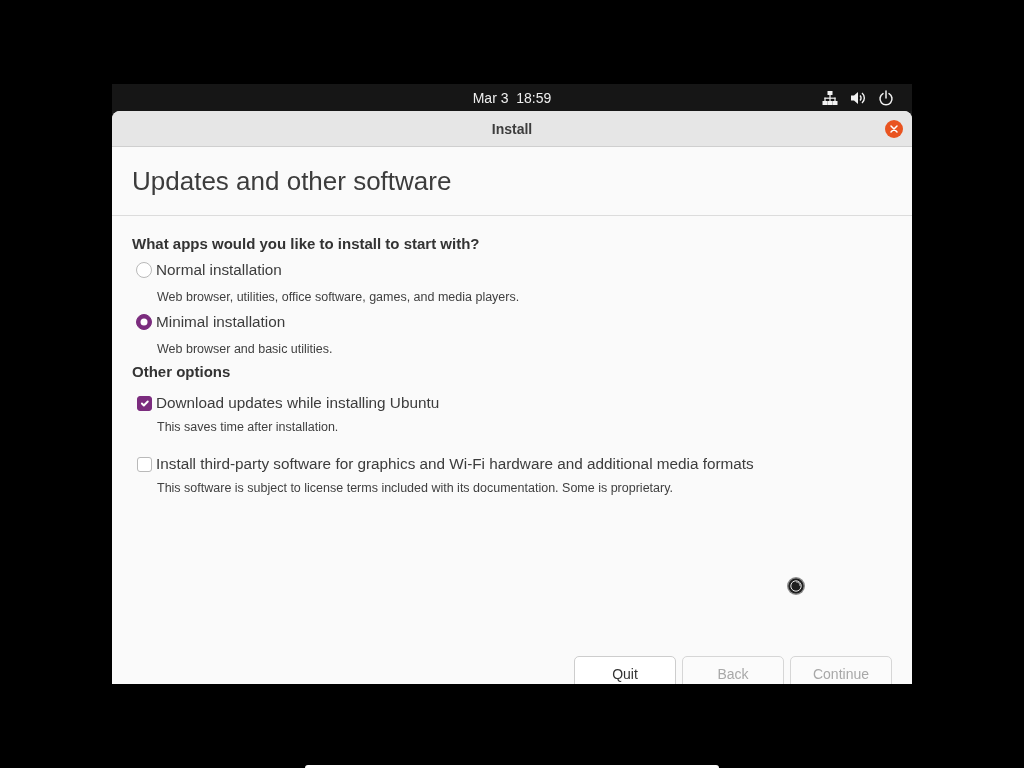  What do you see at coordinates (245, 349) in the screenshot?
I see `option-description: Web browser and basic utilities.` at bounding box center [245, 349].